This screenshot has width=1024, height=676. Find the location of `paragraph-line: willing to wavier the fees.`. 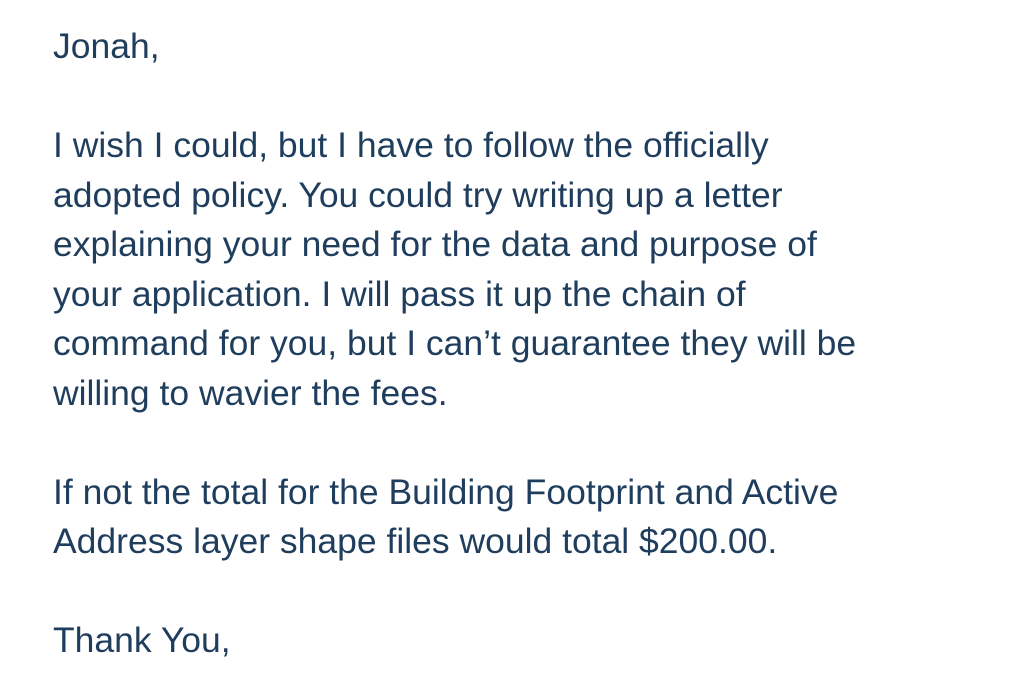

paragraph-line: willing to wavier the fees. is located at coordinates (250, 392).